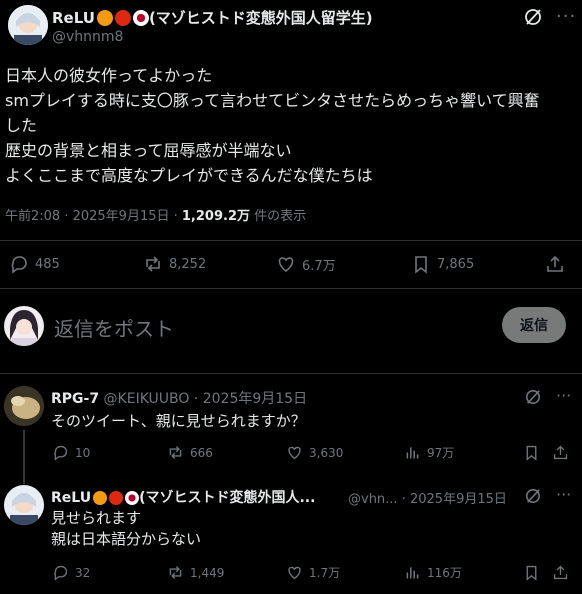 The height and width of the screenshot is (594, 582). I want to click on reply-count: 32, so click(83, 572).